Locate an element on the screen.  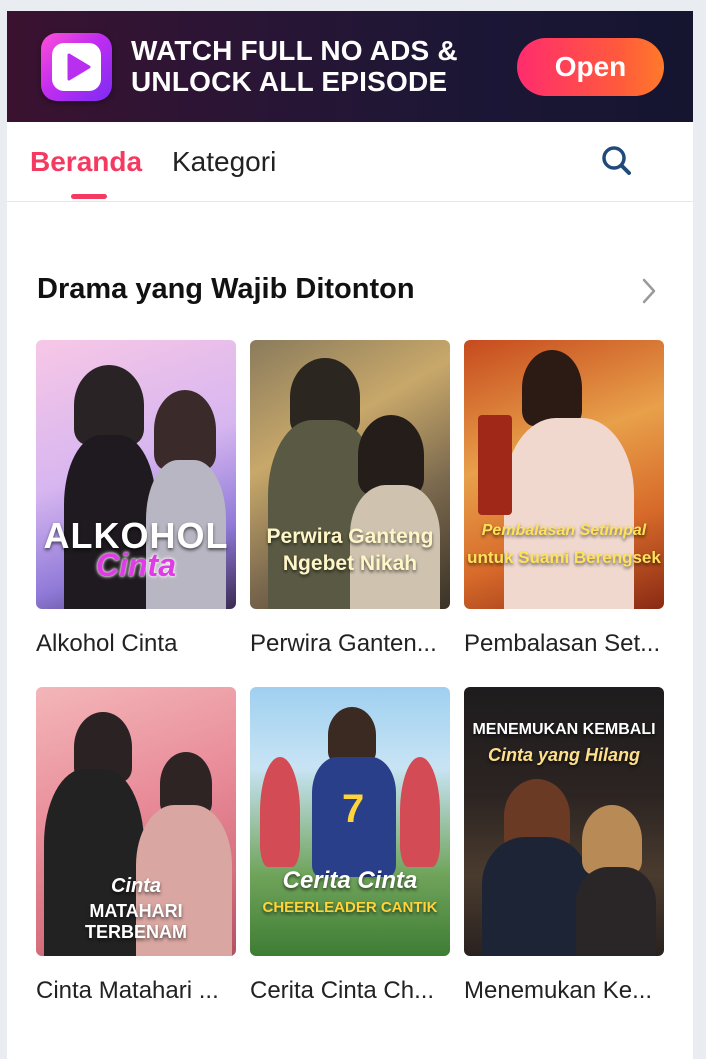
poster-title-line-1: MENEMUKAN KEMBALI is located at coordinates (564, 729).